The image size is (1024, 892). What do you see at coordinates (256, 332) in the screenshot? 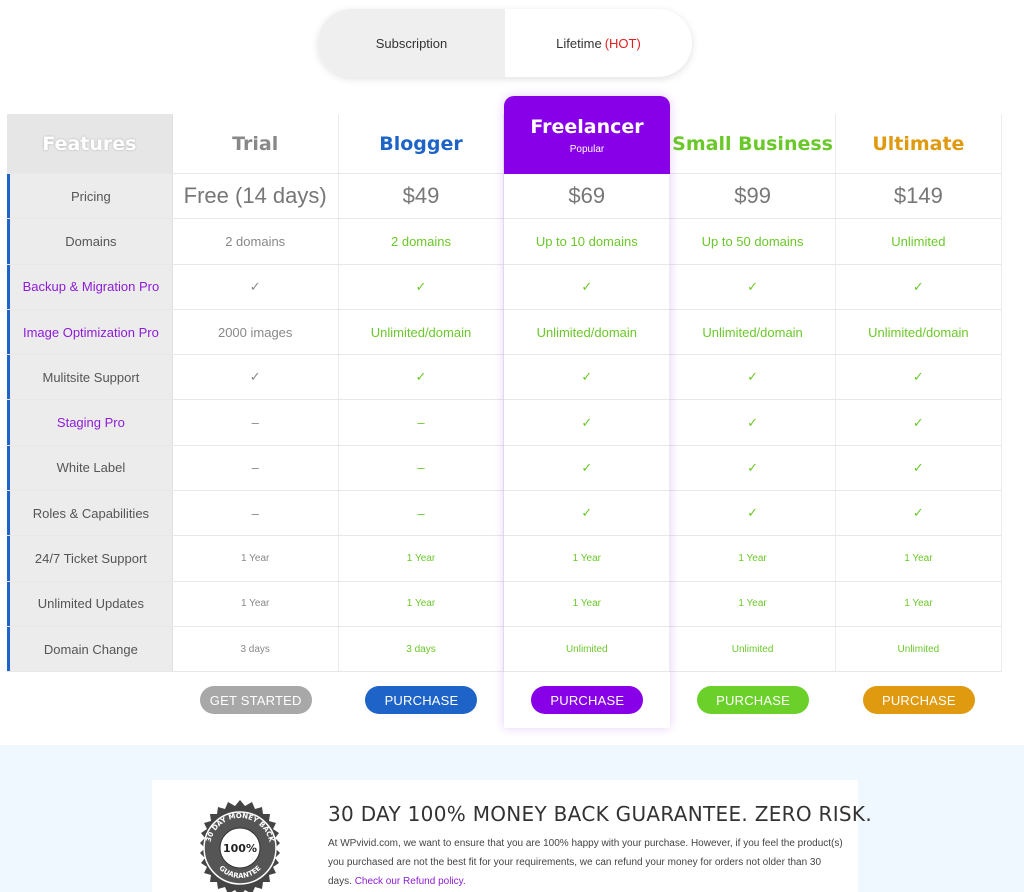
I see `cell-image-optimization-pro-trial: 2000 images` at bounding box center [256, 332].